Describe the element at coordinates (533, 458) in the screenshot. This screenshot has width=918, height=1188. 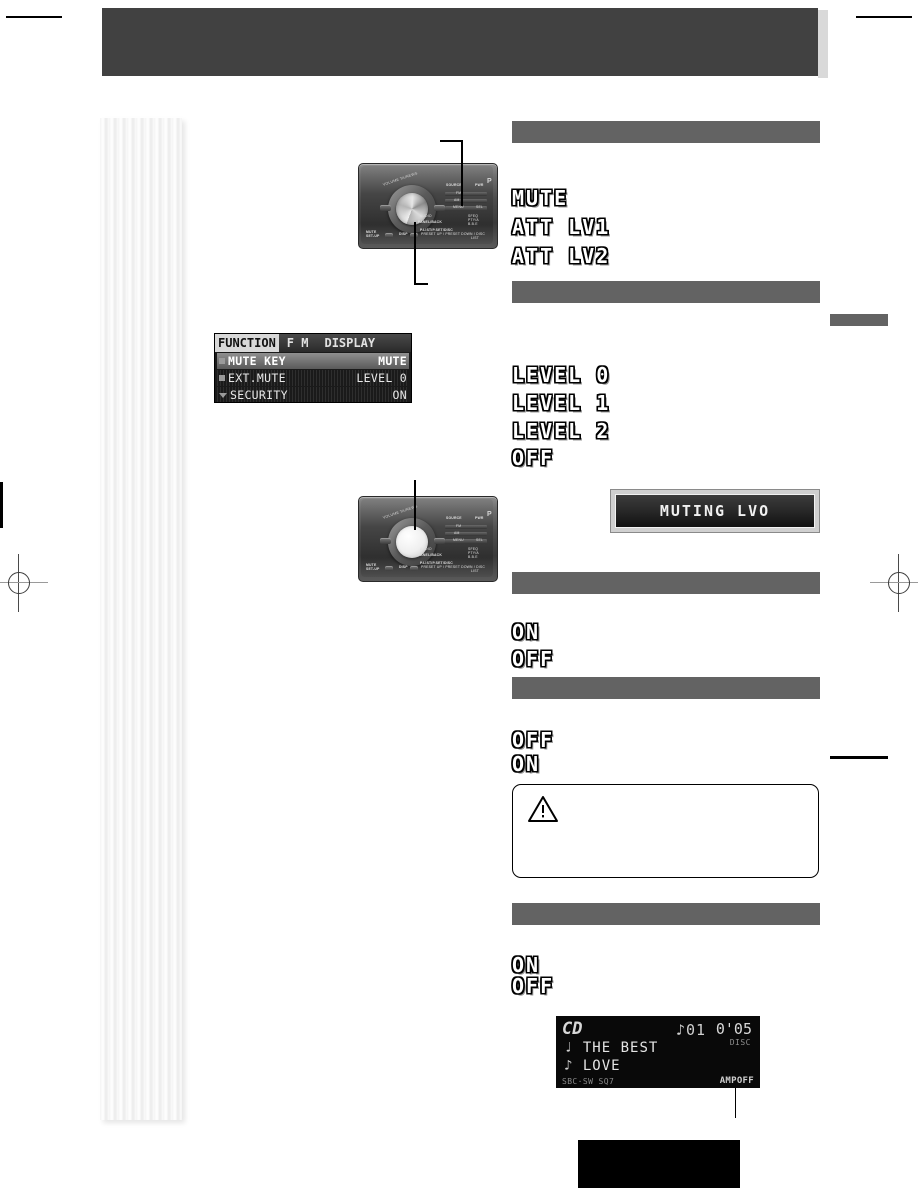
I see `option-off-1: OFF` at that location.